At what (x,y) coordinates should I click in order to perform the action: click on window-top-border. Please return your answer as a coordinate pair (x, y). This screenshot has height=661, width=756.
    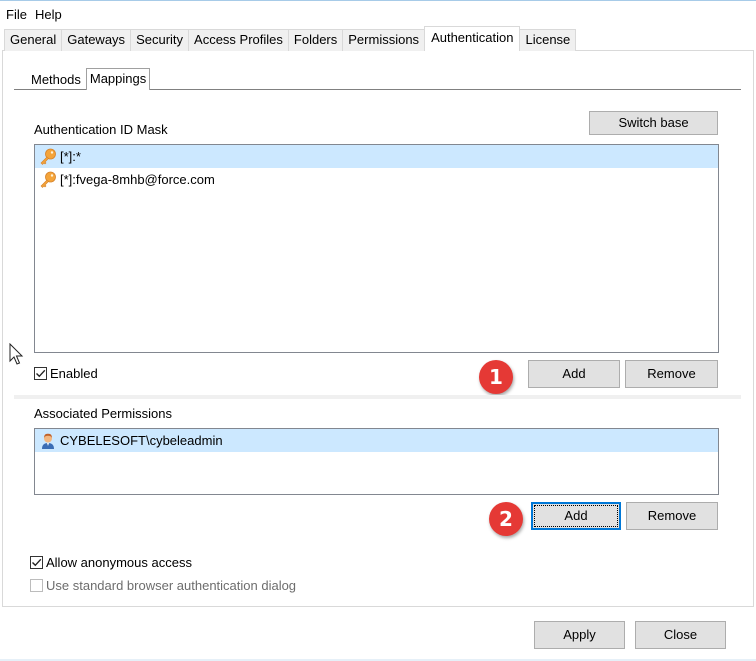
    Looking at the image, I should click on (378, 0).